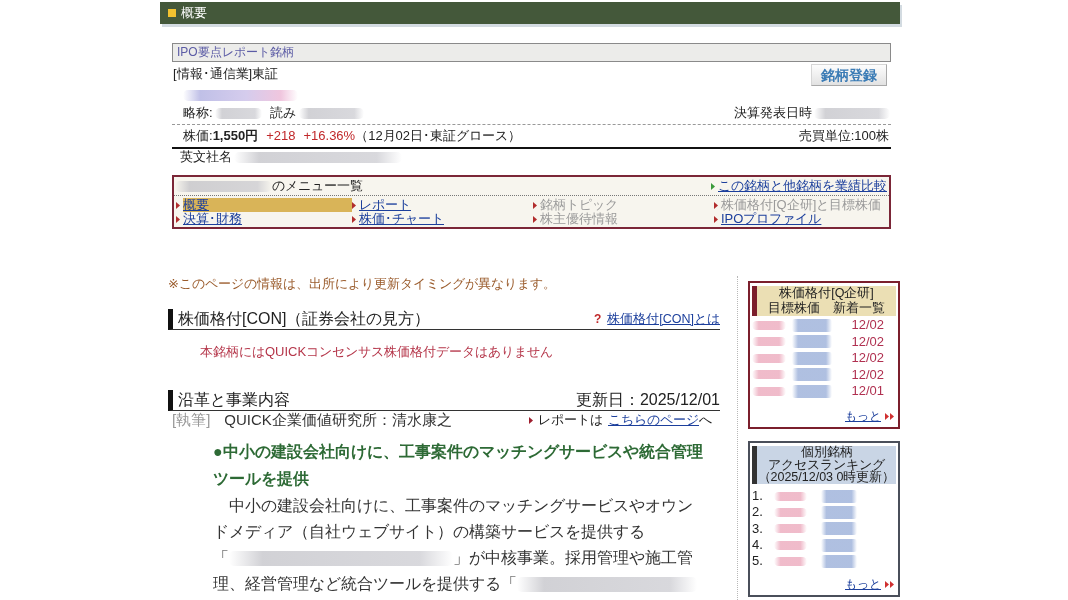 The image size is (1068, 600). Describe the element at coordinates (597, 319) in the screenshot. I see `question-mark-icon: ?` at that location.